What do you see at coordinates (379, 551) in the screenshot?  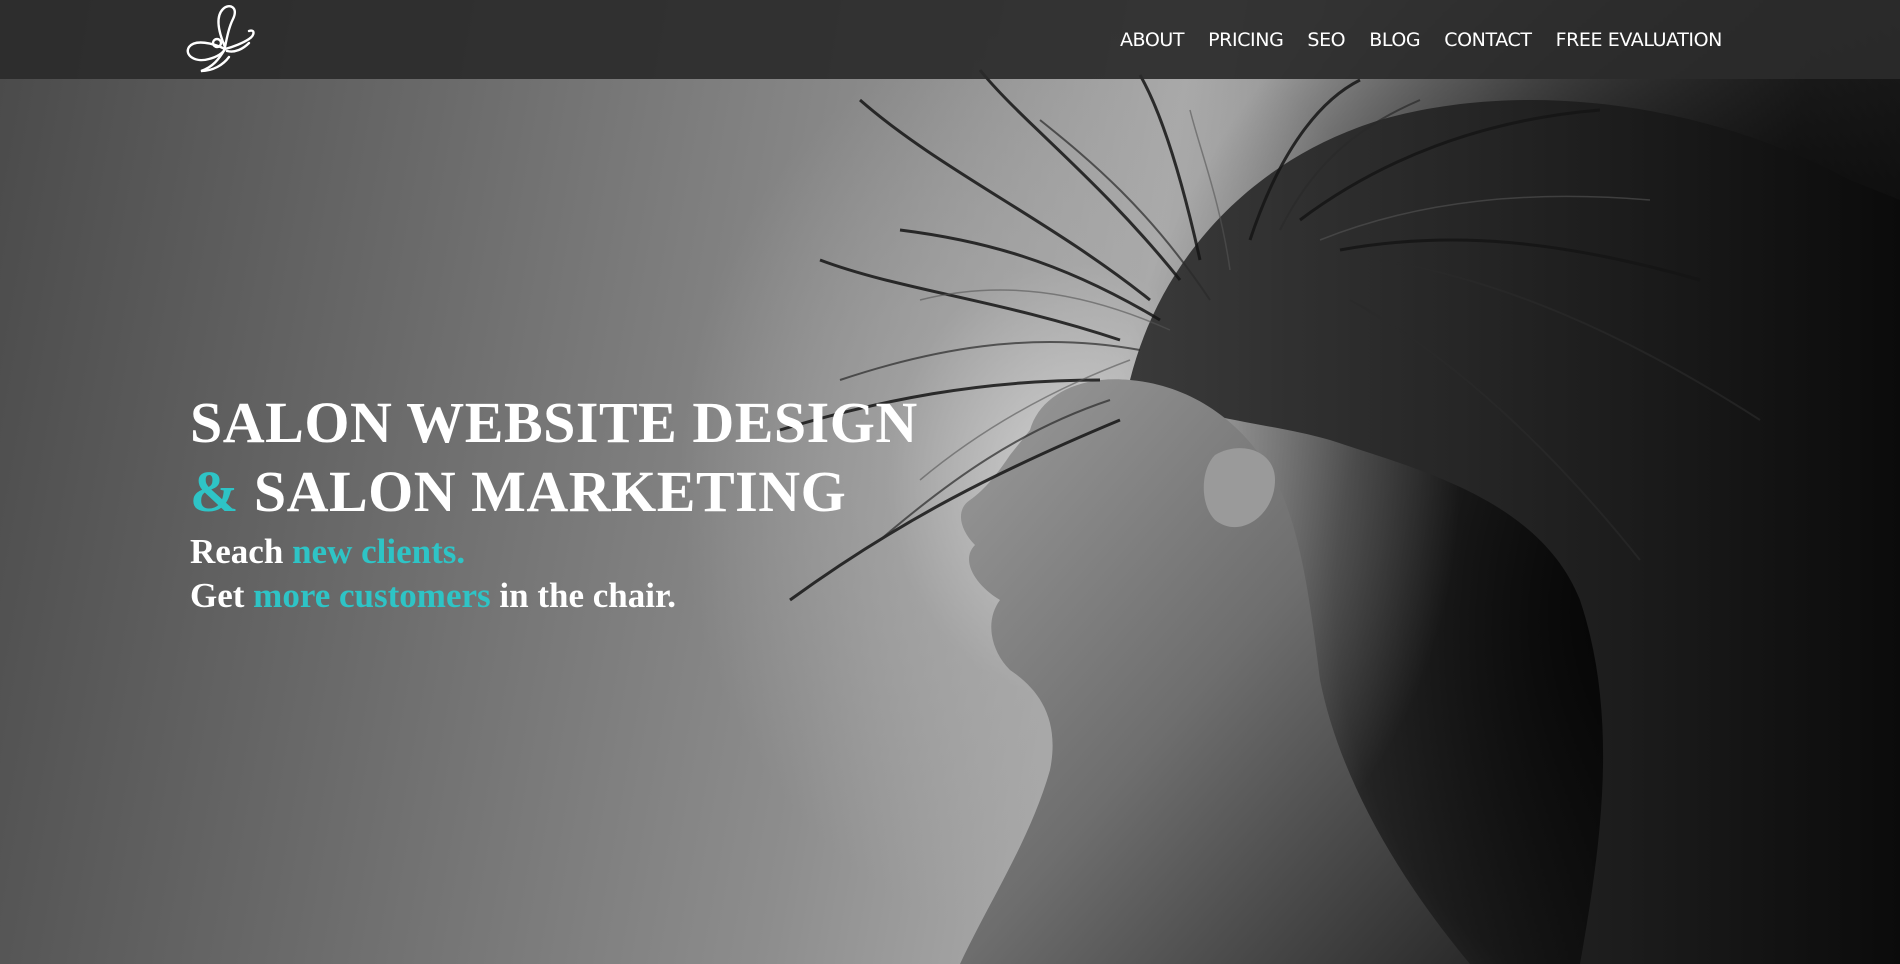 I see `tagline-new-clients: new clients.` at bounding box center [379, 551].